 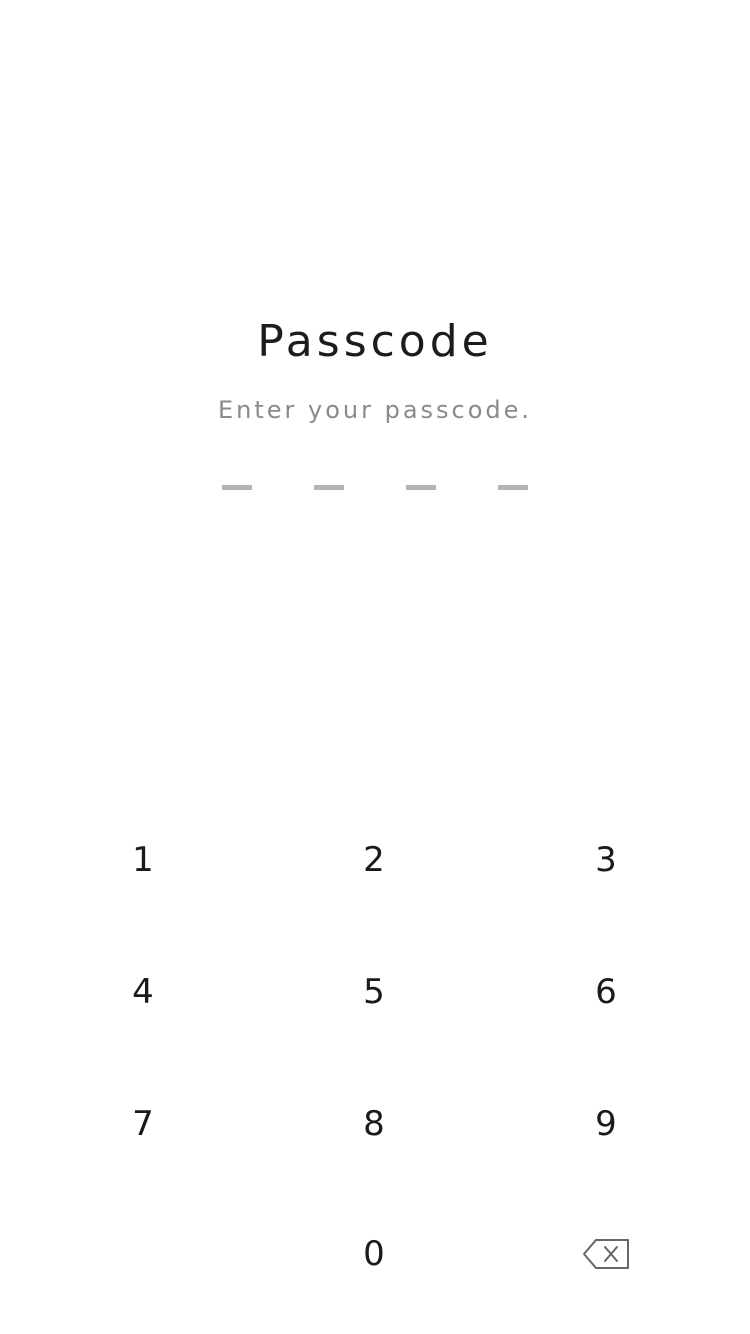 I want to click on keypad-key-2: 2, so click(x=374, y=860).